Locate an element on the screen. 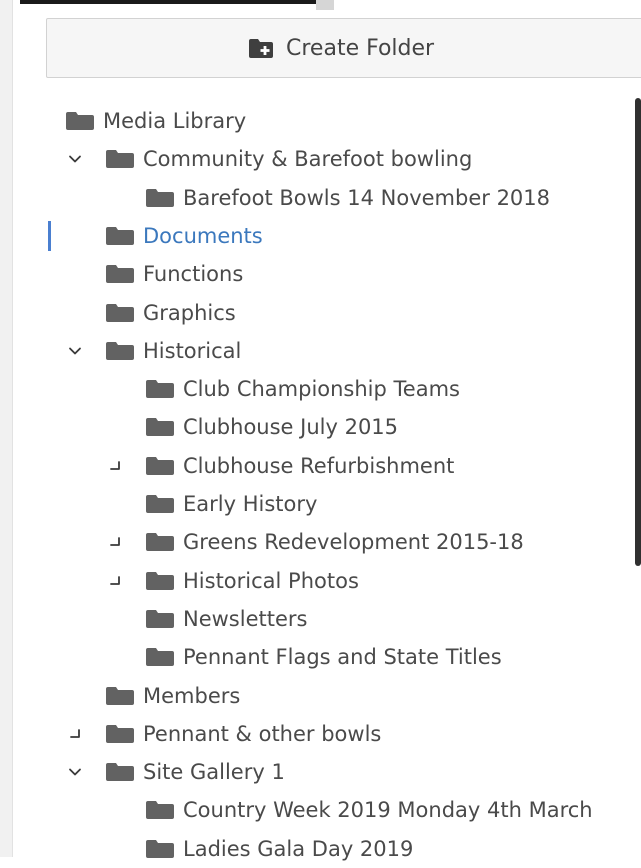 Image resolution: width=641 pixels, height=868 pixels. tree-item-content: Pennant & other bowls is located at coordinates (243, 734).